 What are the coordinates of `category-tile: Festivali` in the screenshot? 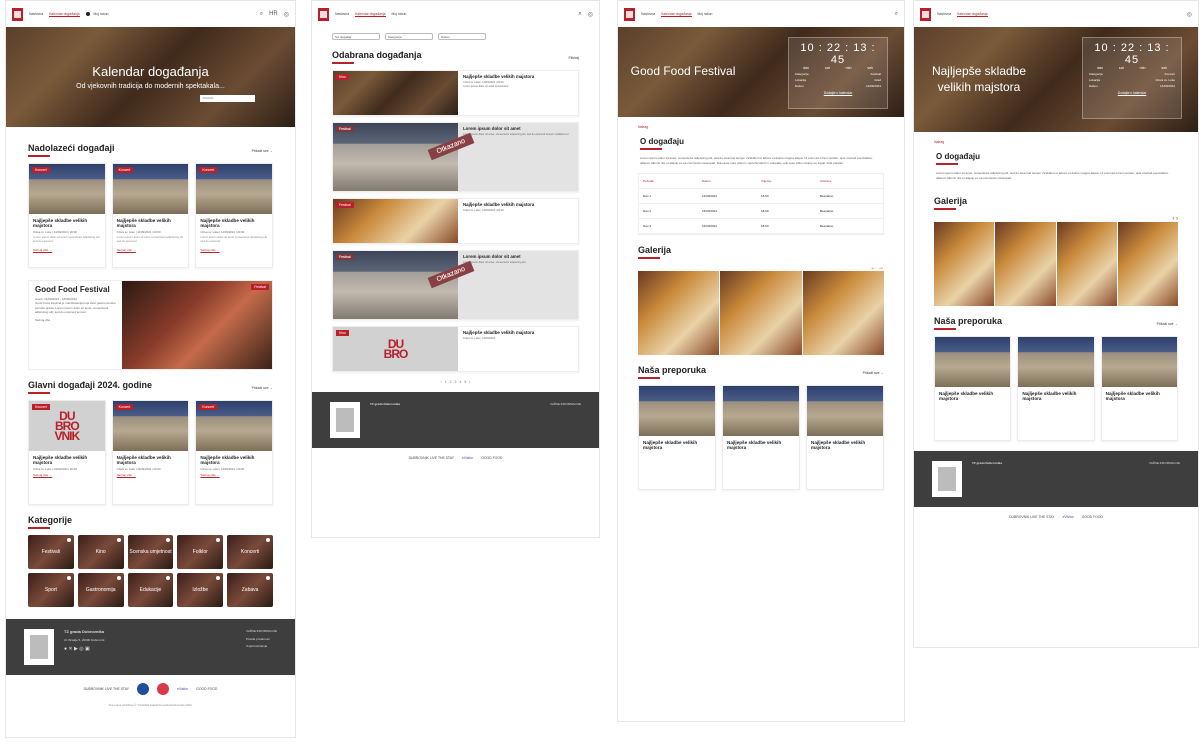 It's located at (51, 552).